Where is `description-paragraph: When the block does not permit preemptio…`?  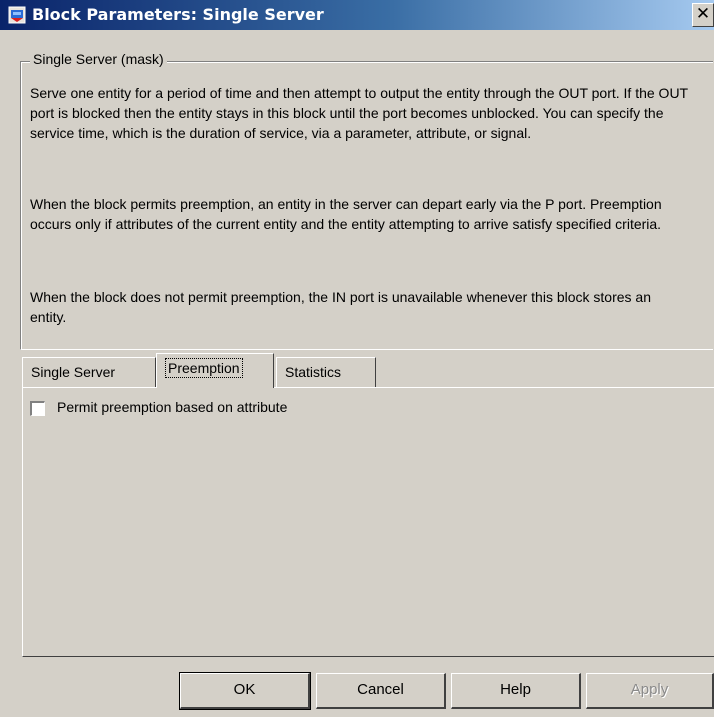
description-paragraph: When the block does not permit preemptio… is located at coordinates (340, 307).